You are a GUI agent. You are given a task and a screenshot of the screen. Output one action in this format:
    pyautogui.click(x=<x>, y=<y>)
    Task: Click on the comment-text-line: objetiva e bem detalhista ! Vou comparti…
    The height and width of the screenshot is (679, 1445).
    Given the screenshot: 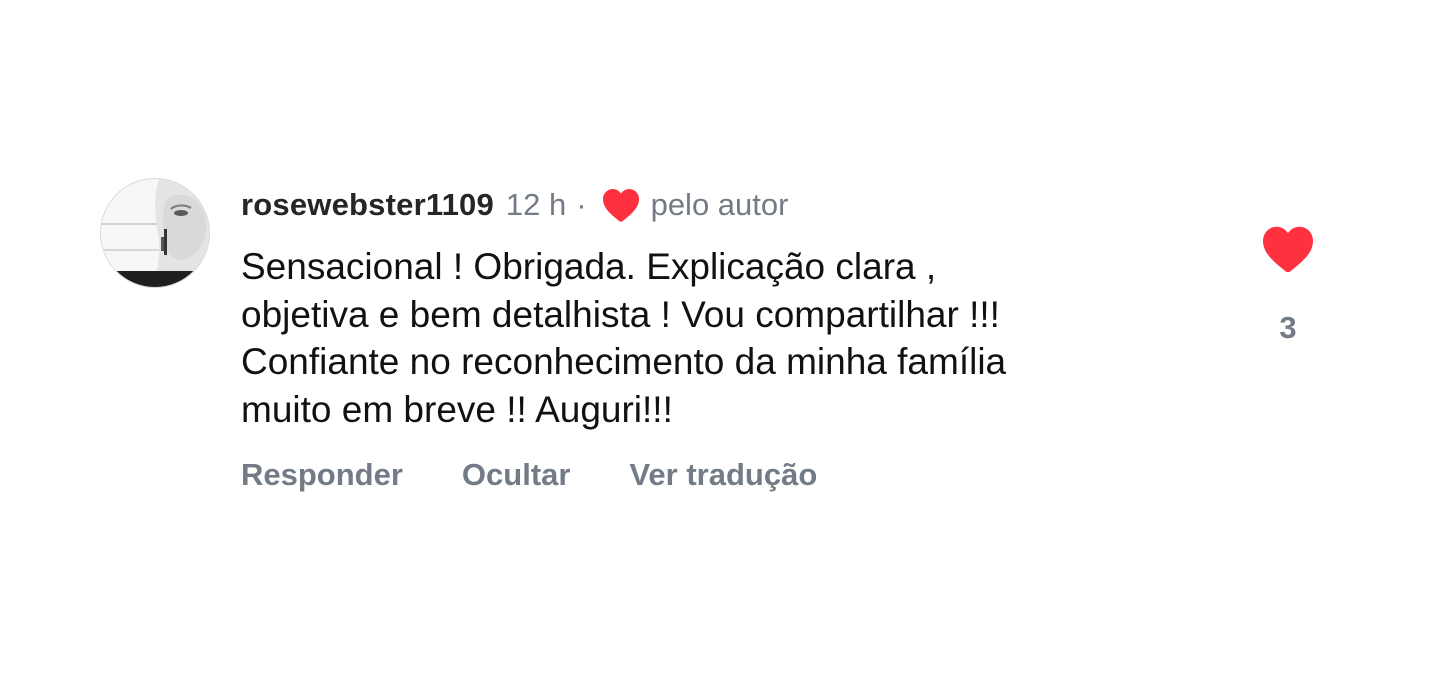 What is the action you would take?
    pyautogui.click(x=620, y=314)
    